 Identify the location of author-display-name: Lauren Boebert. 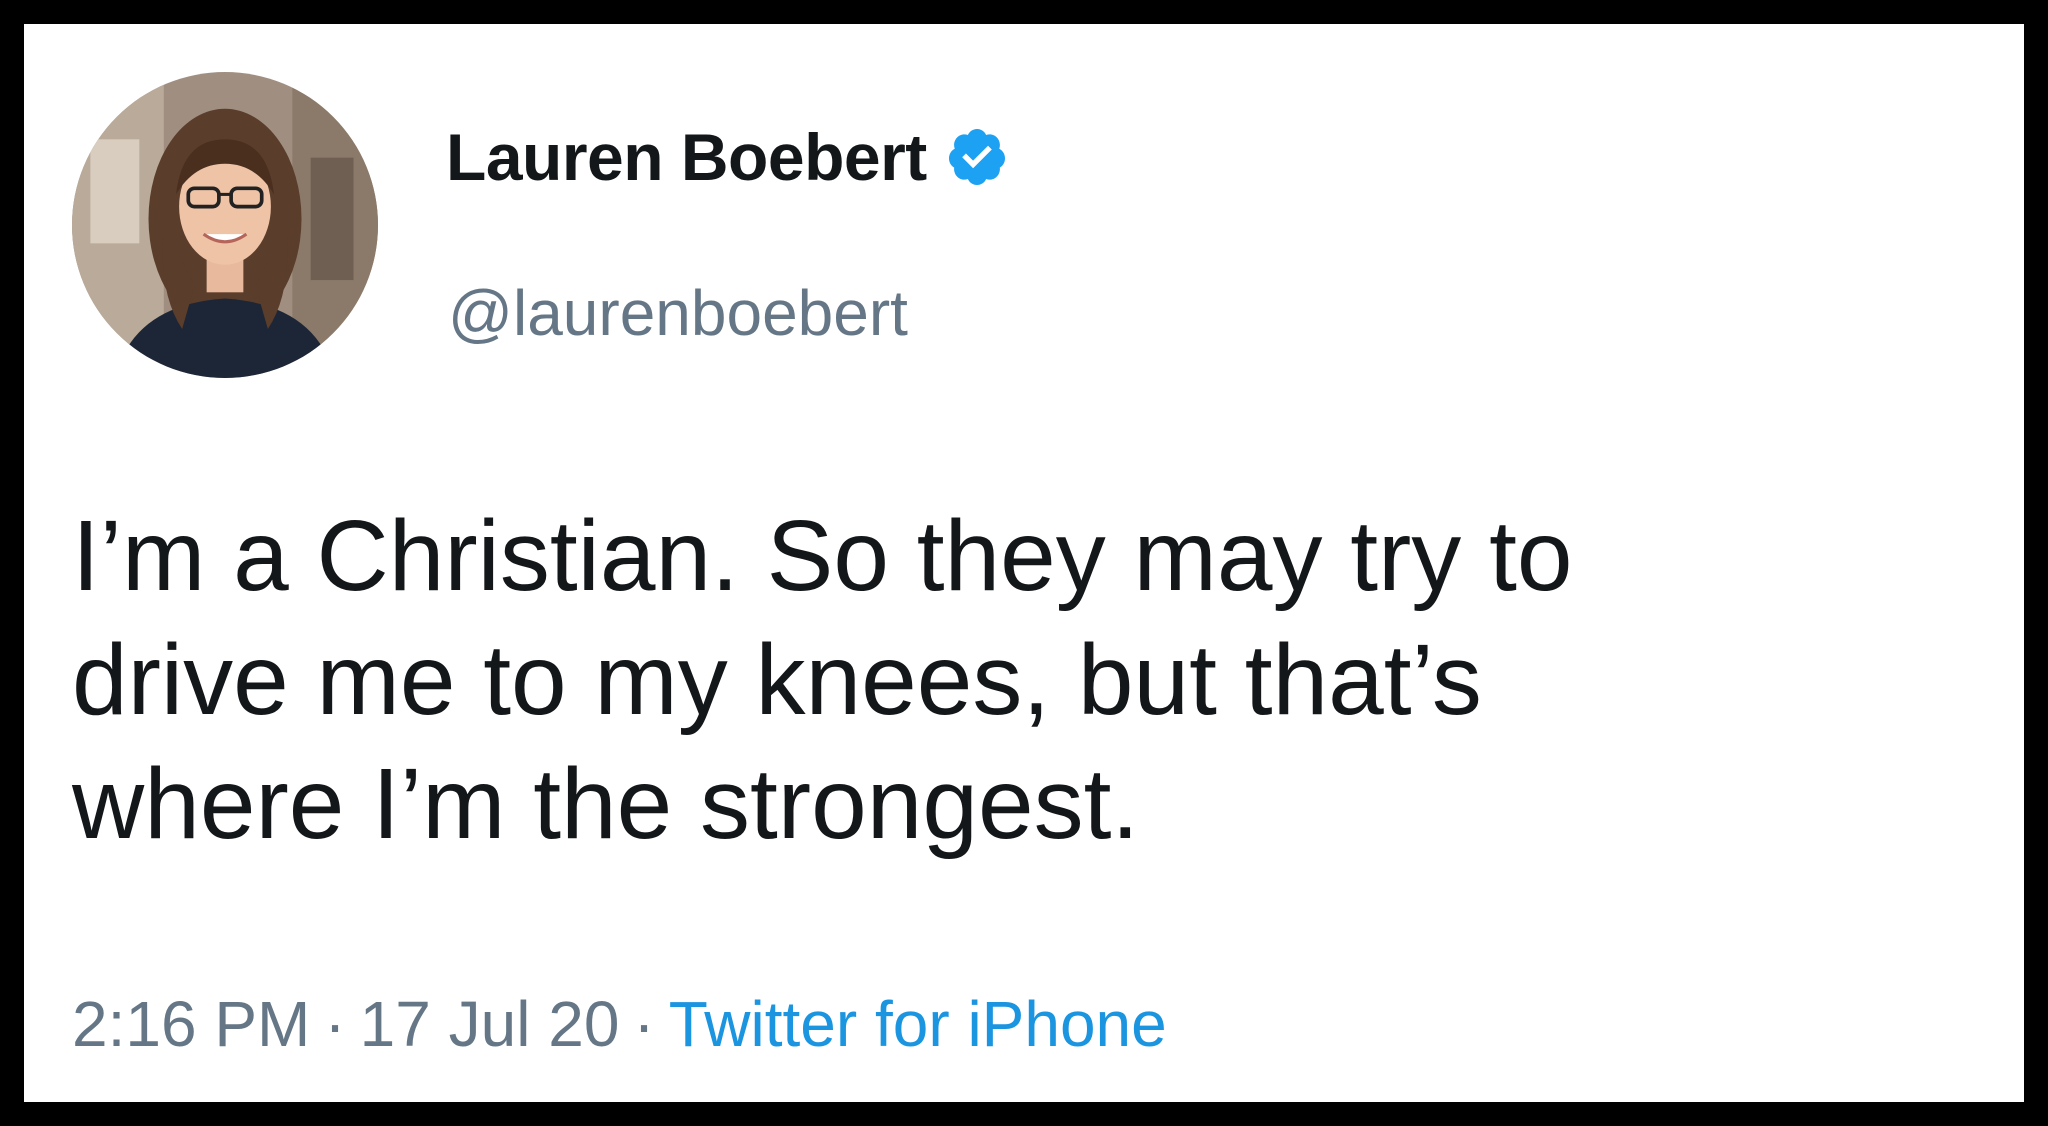
(686, 157).